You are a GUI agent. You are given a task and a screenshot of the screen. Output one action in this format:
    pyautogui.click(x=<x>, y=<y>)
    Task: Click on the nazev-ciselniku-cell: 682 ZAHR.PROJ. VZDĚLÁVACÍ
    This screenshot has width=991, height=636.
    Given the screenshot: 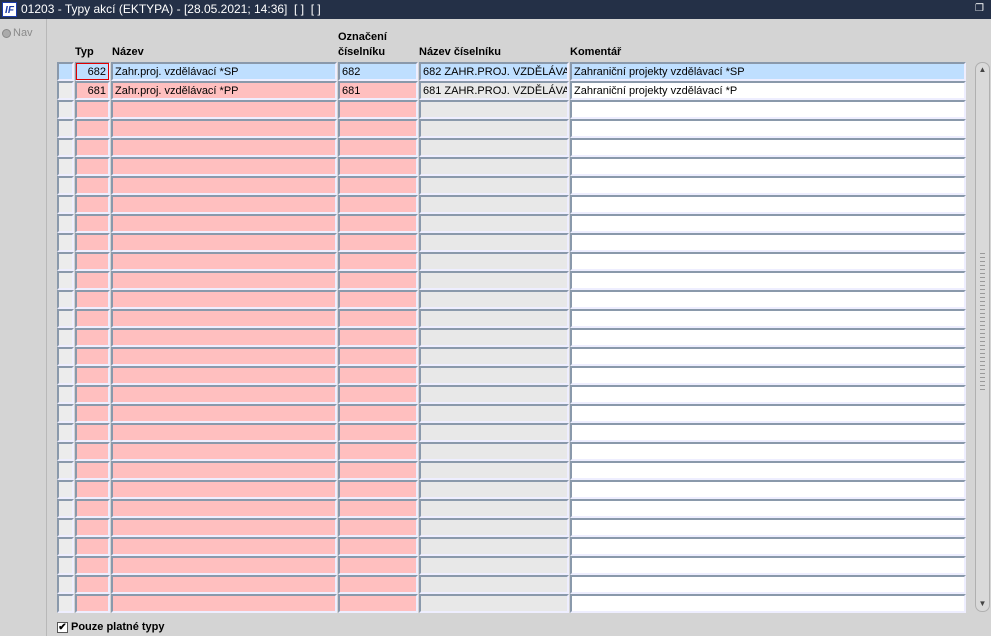 What is the action you would take?
    pyautogui.click(x=494, y=71)
    